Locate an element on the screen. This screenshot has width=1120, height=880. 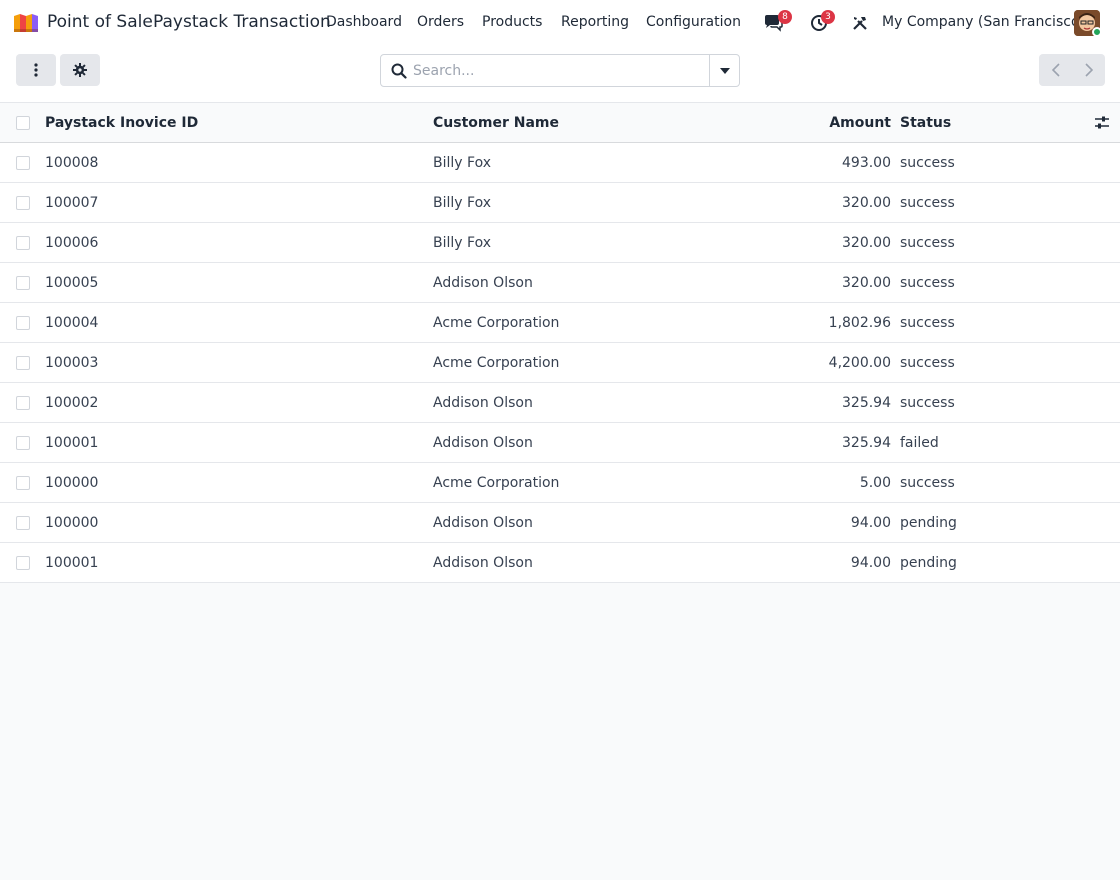
tools-icon is located at coordinates (860, 23).